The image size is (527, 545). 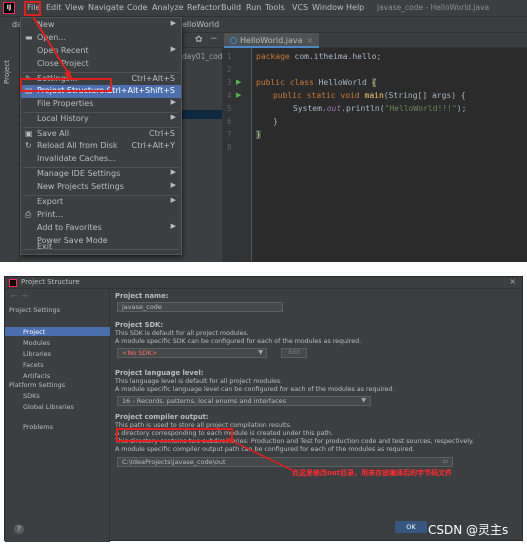 I want to click on project-tree-item: day01_cod, so click(x=202, y=56).